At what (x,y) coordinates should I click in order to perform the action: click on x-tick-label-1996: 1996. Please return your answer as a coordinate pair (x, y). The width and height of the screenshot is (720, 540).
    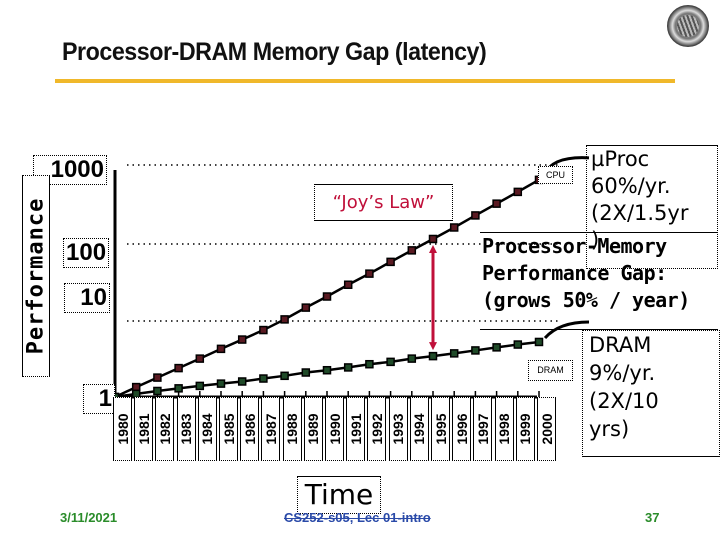
    Looking at the image, I should click on (462, 429).